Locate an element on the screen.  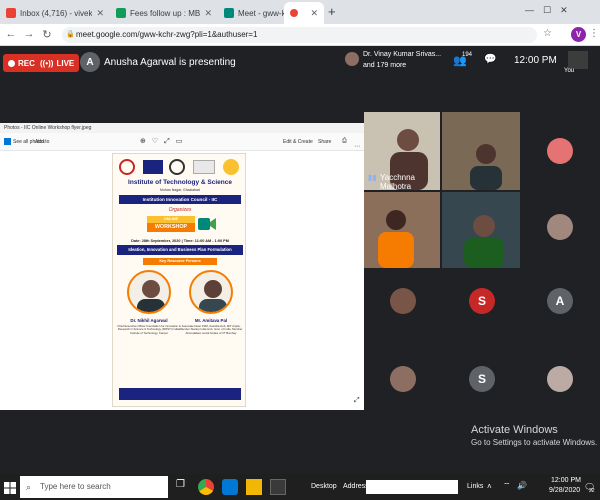
participant-count: 194 is located at coordinates (467, 55).